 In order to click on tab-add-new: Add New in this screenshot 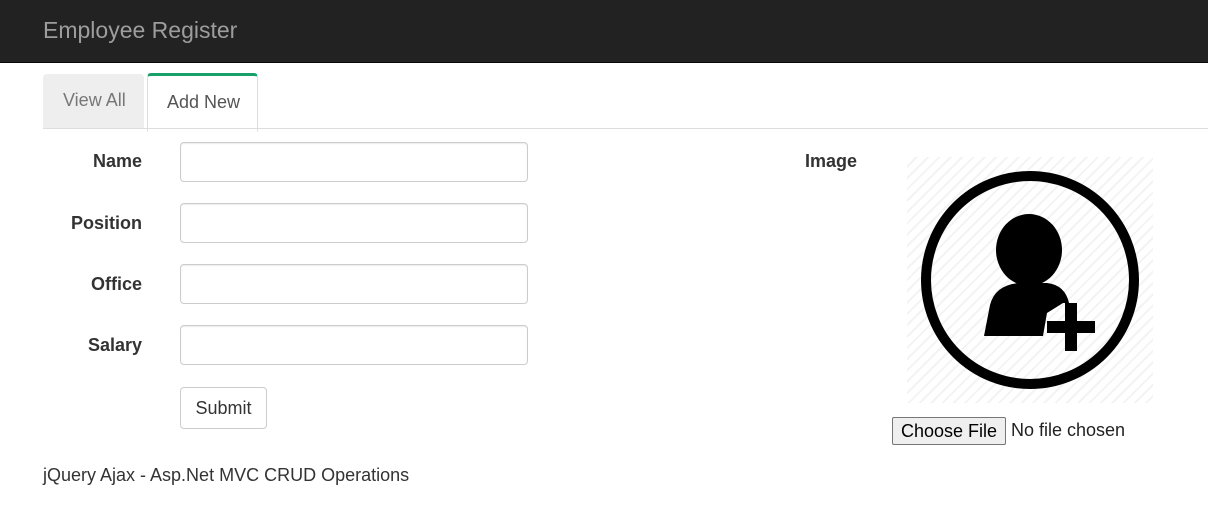, I will do `click(202, 102)`.